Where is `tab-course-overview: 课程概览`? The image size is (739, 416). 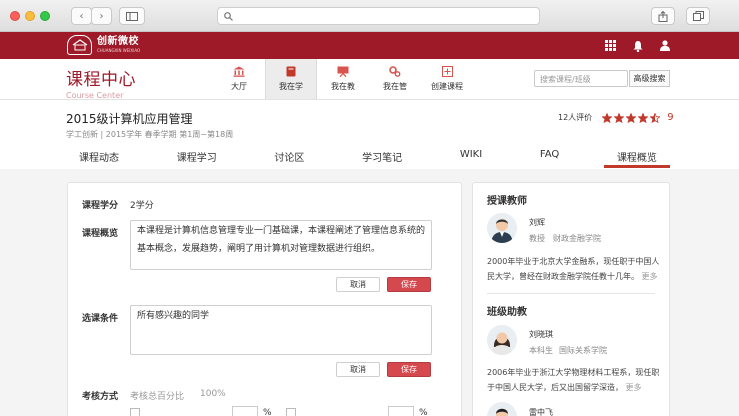
tab-course-overview: 课程概览 is located at coordinates (636, 157).